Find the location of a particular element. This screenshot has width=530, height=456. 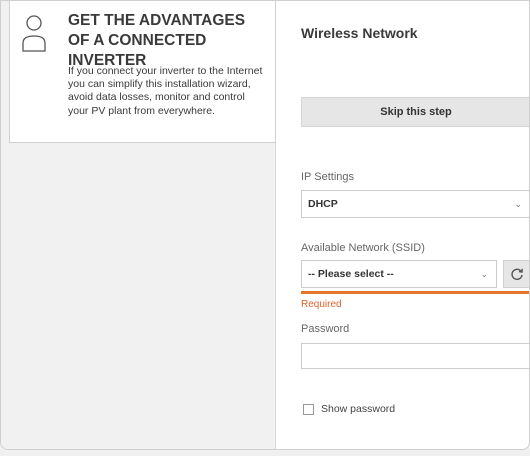

network-value: -- Please select -- is located at coordinates (351, 274).